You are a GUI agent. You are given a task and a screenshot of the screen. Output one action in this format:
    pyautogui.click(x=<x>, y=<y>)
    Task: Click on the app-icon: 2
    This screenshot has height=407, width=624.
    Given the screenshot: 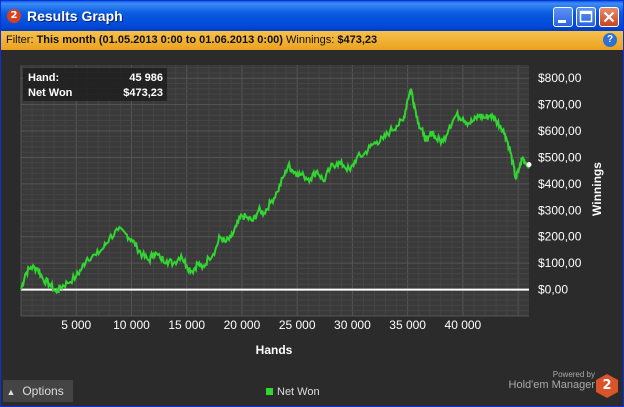 What is the action you would take?
    pyautogui.click(x=14, y=16)
    